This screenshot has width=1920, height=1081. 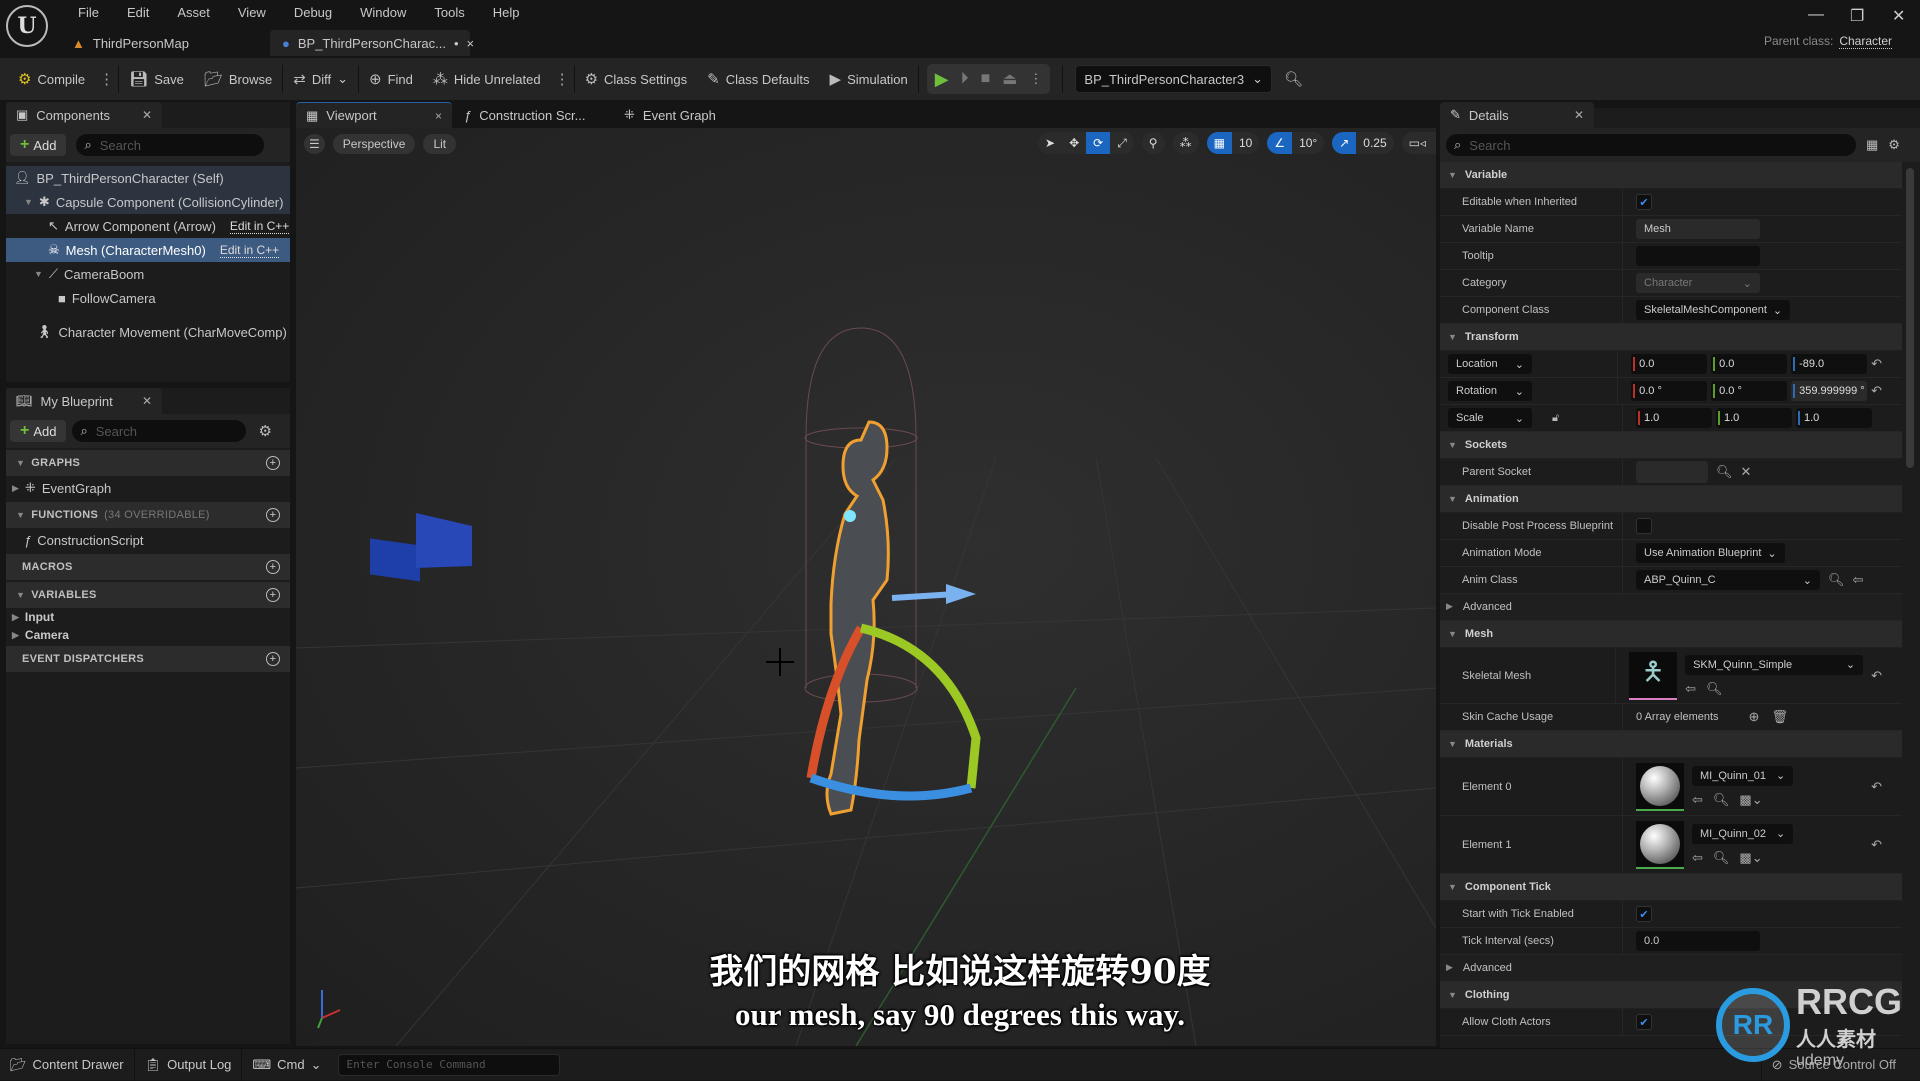 What do you see at coordinates (148, 515) in the screenshot?
I see `functions-section: ▼ FUNCTIONS (34 OVERRIDABLE) +` at bounding box center [148, 515].